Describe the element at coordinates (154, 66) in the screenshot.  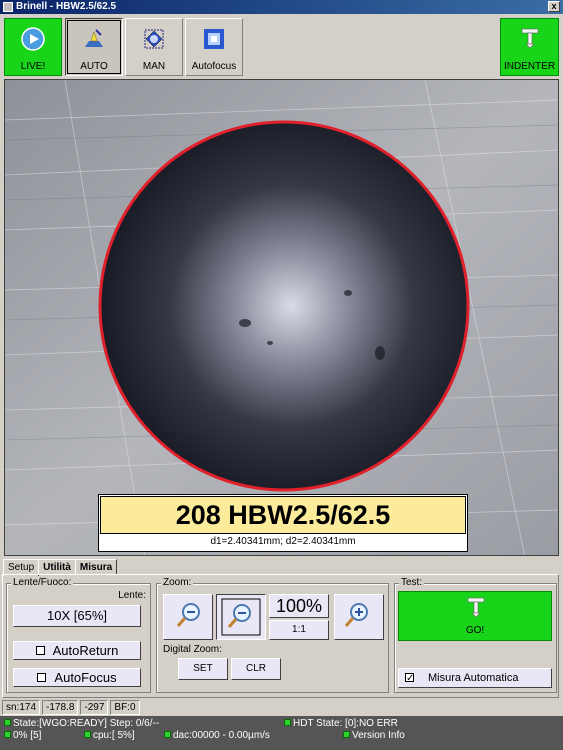
I see `man-label: MAN` at that location.